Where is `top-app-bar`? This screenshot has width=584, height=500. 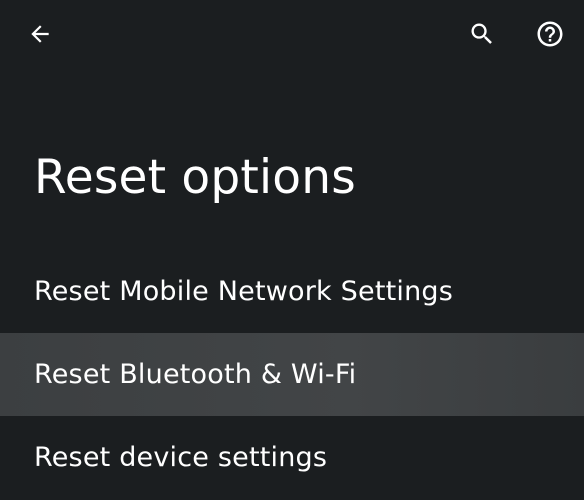 top-app-bar is located at coordinates (292, 35).